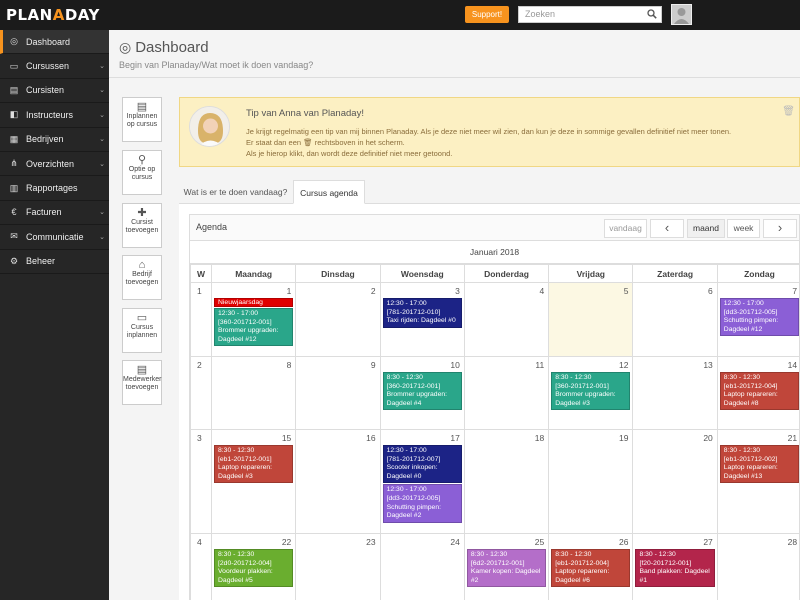 This screenshot has width=800, height=600. Describe the element at coordinates (54, 262) in the screenshot. I see `sidebar-item-beheer: ⚙ Beheer` at that location.